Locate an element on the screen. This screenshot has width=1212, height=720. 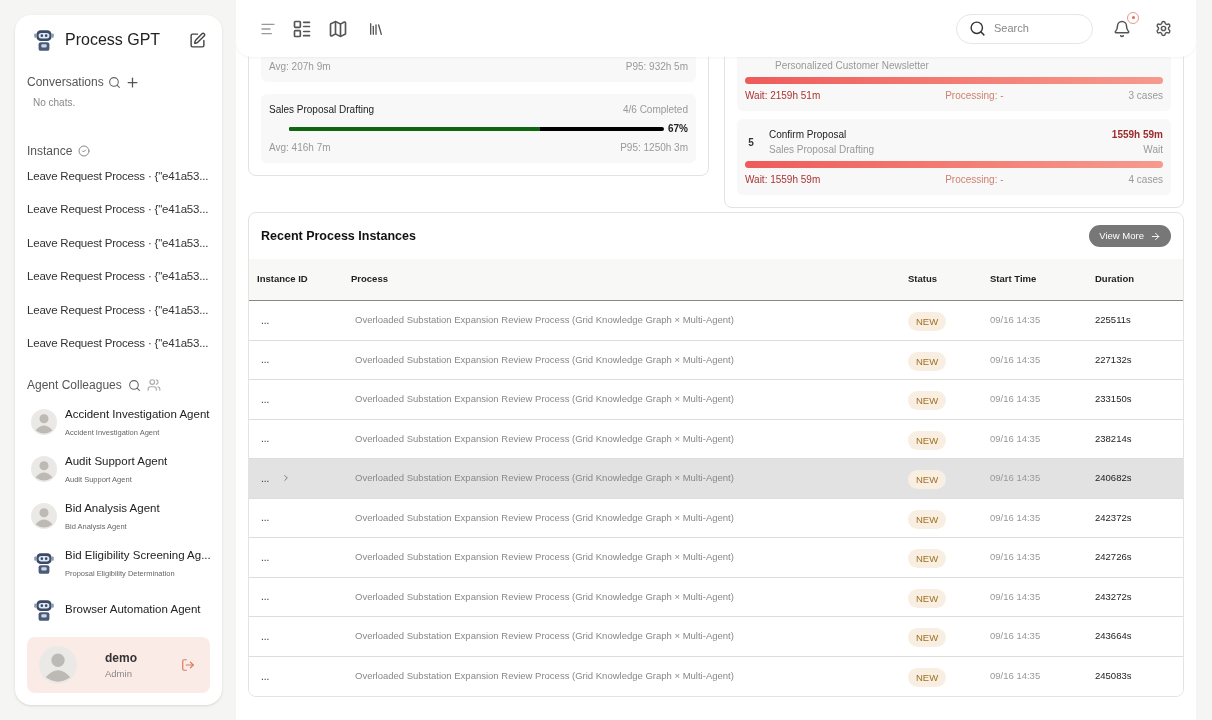
duration: 225511s is located at coordinates (1113, 320).